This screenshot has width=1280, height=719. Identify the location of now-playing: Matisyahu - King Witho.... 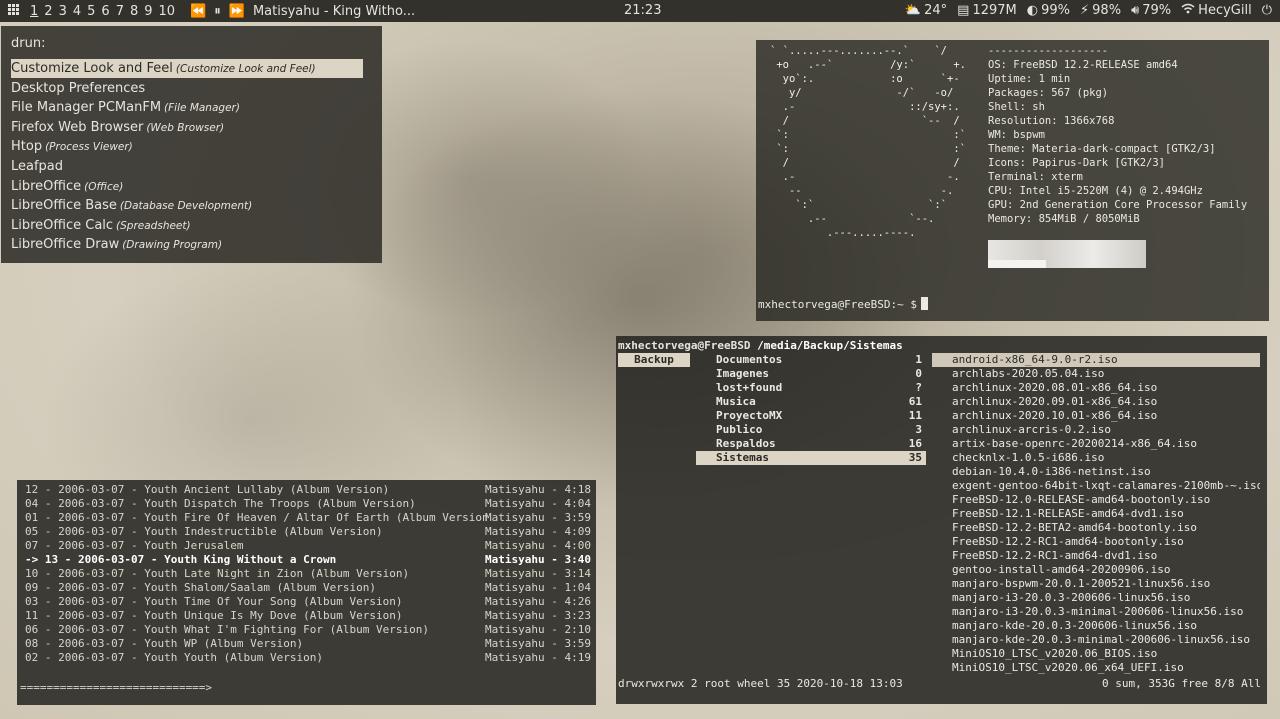
(334, 11).